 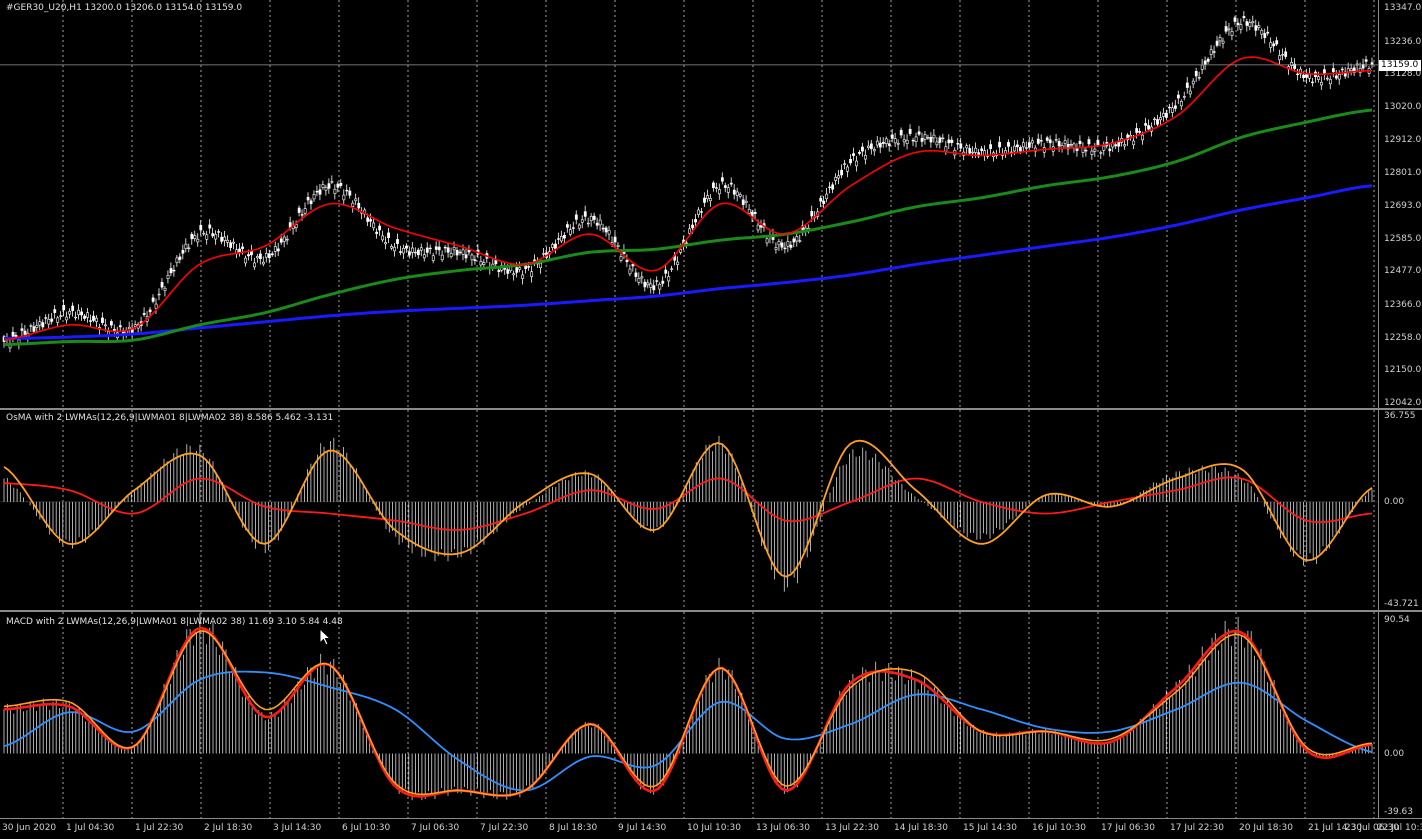 I want to click on axis-tick-label: 12912.0, so click(x=1403, y=139).